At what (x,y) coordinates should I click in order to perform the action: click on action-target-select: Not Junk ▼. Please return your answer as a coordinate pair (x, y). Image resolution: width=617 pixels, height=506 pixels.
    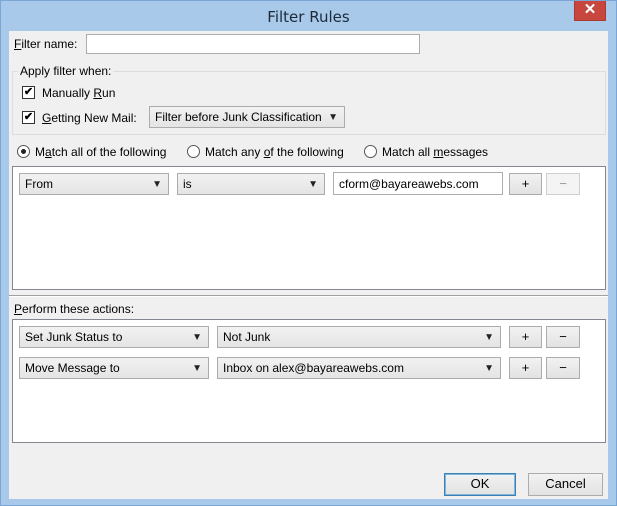
    Looking at the image, I should click on (359, 337).